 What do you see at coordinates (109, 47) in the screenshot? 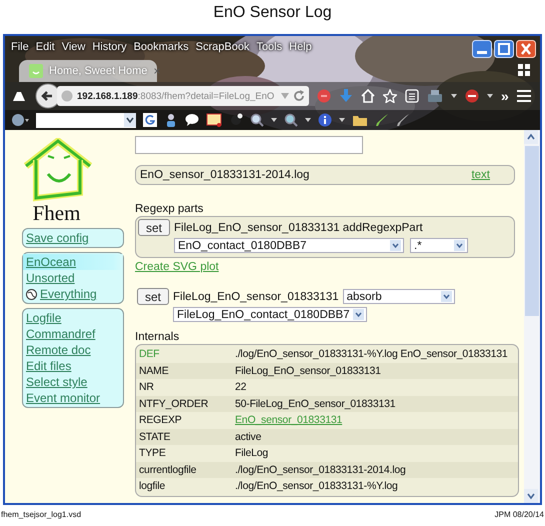
I see `menu-item: History` at bounding box center [109, 47].